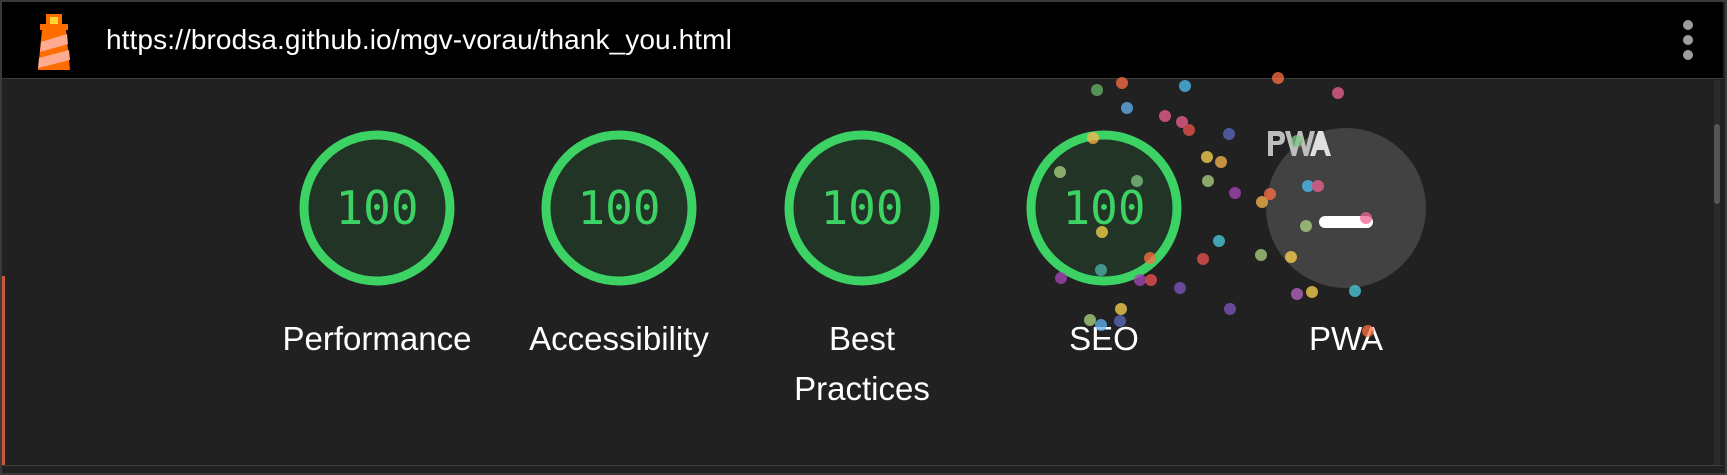 The width and height of the screenshot is (1727, 475). I want to click on side-accent, so click(3, 370).